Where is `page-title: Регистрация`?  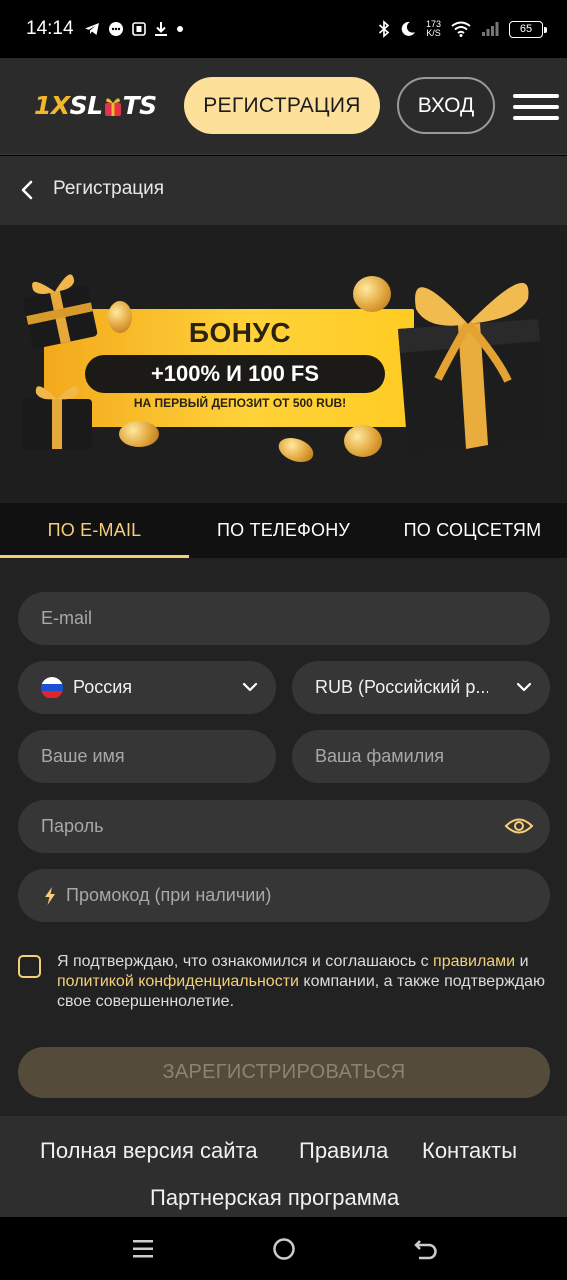
page-title: Регистрация is located at coordinates (109, 188).